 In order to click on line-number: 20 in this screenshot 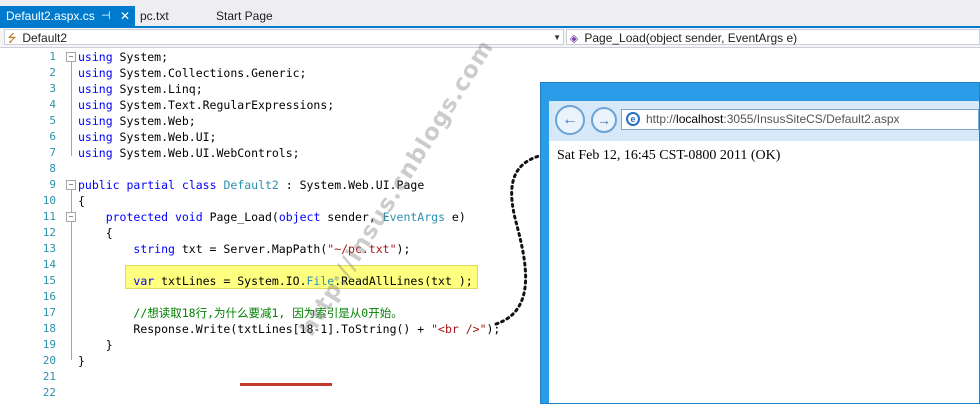, I will do `click(49, 360)`.